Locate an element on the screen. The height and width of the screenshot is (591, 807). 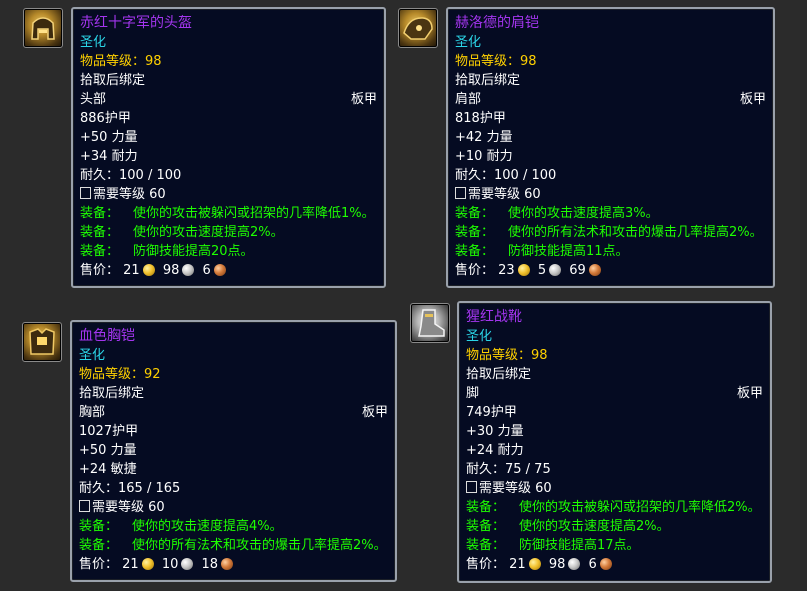
helmet-icon is located at coordinates (43, 28).